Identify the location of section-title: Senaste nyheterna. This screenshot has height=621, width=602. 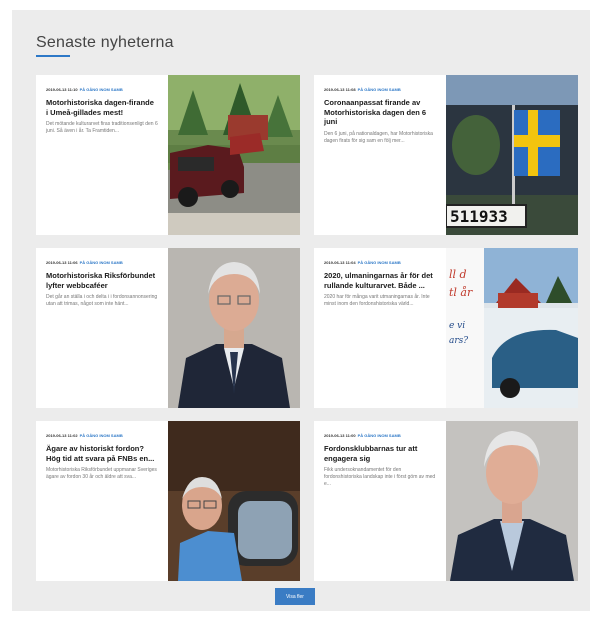
(105, 42).